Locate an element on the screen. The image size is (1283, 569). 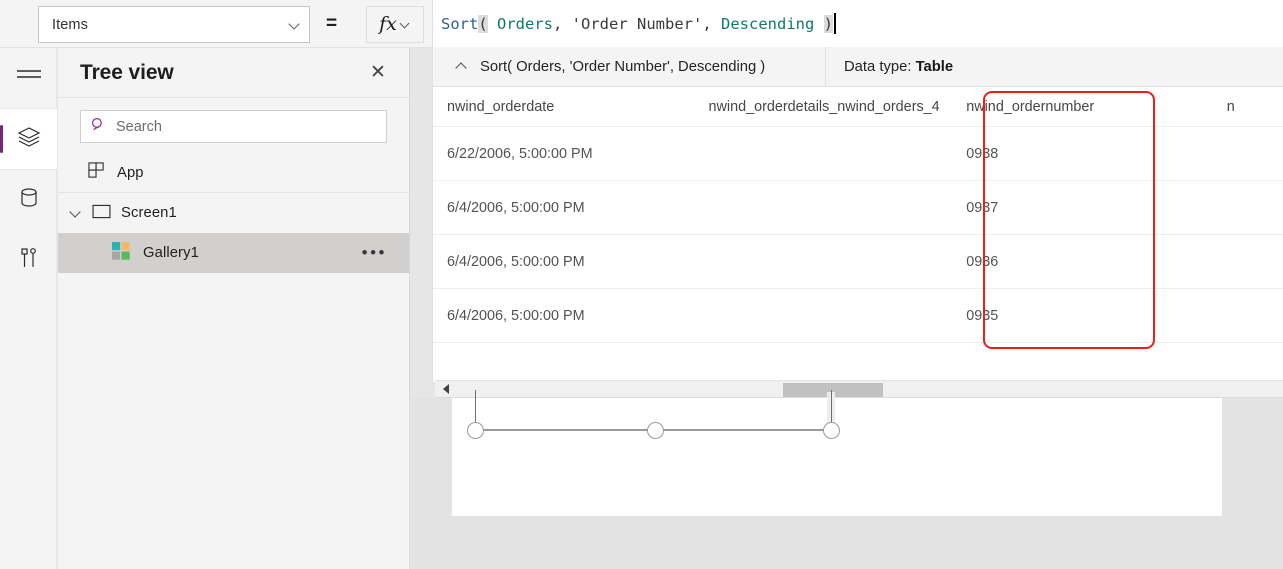
table-cell: 0936 is located at coordinates (982, 261).